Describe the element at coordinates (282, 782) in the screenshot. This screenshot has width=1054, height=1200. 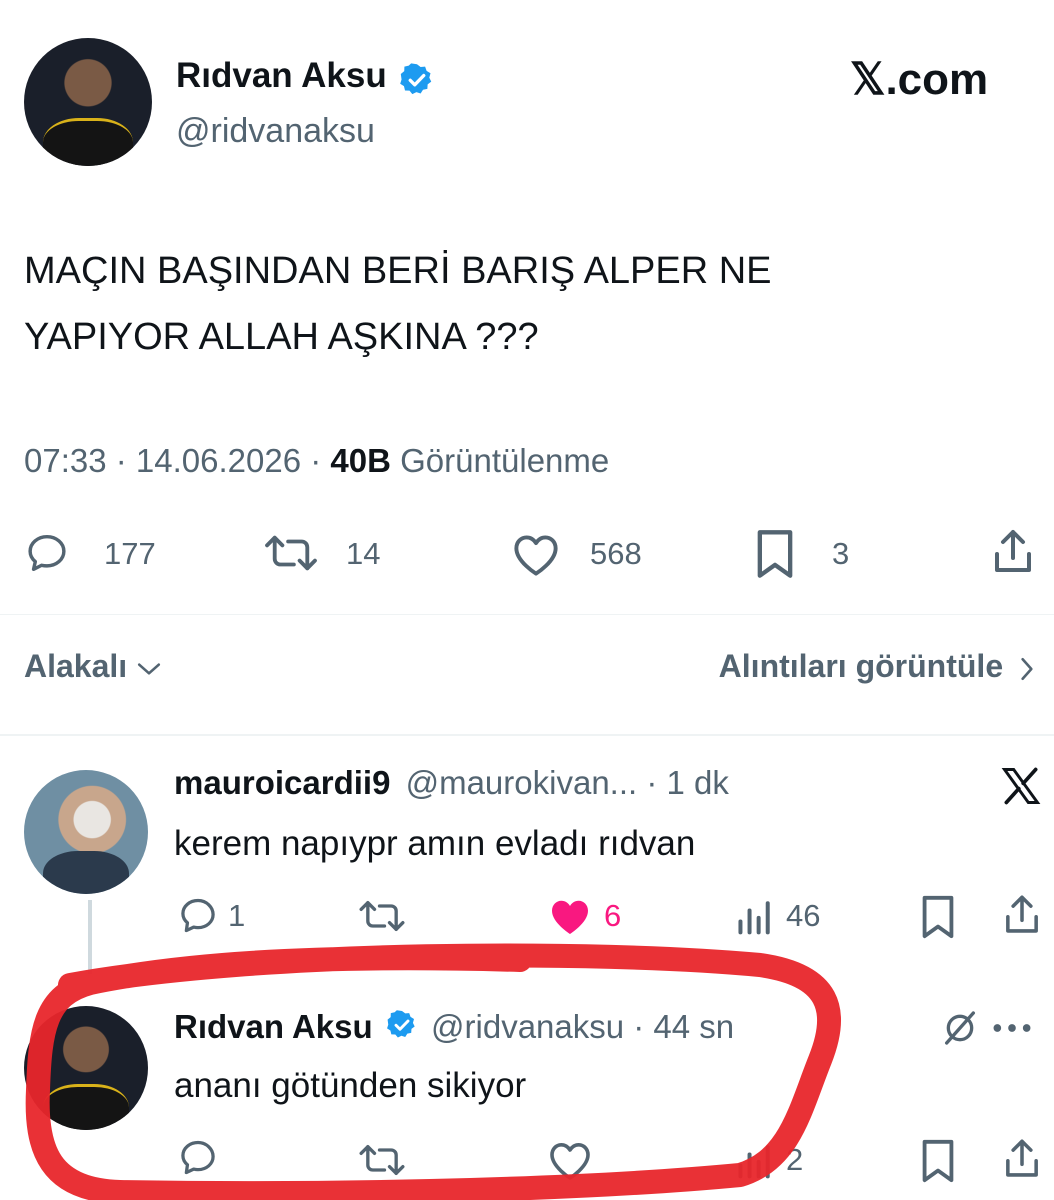
I see `reply1-author-name: mauroicardii9` at that location.